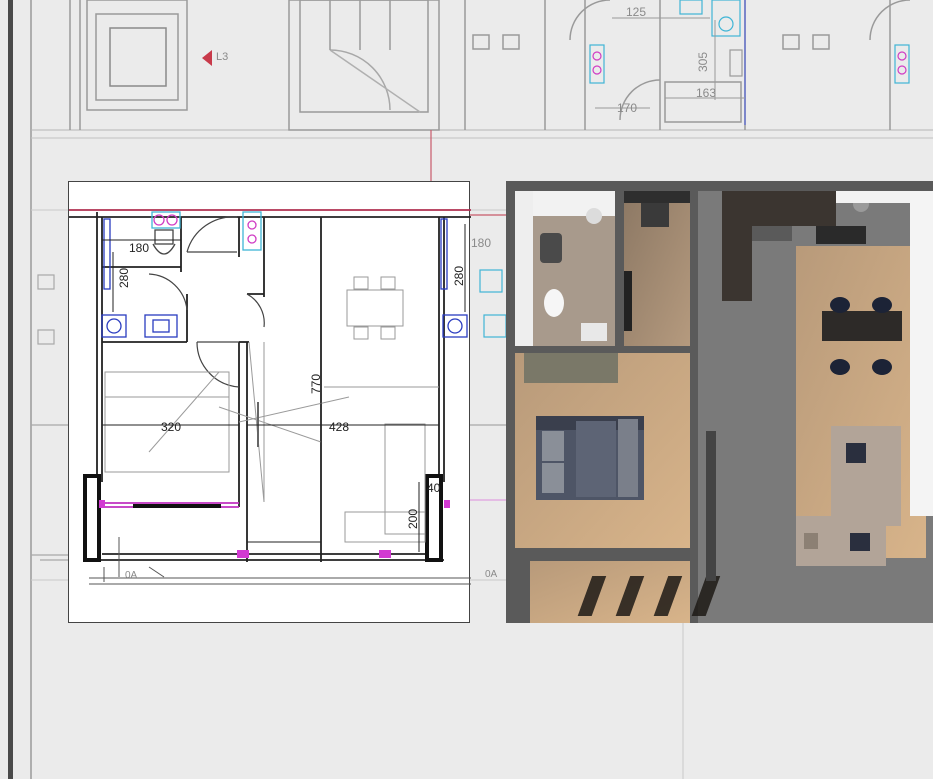 This screenshot has width=933, height=779. Describe the element at coordinates (131, 575) in the screenshot. I see `door-tag: 0A` at that location.